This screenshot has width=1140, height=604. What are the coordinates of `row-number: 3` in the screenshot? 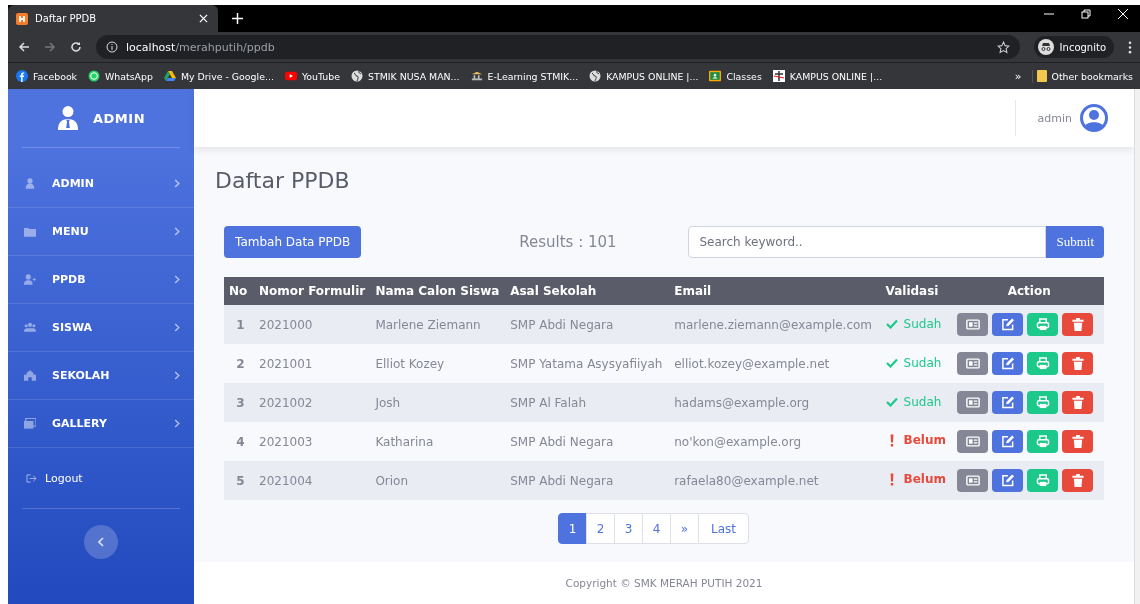 It's located at (240, 402).